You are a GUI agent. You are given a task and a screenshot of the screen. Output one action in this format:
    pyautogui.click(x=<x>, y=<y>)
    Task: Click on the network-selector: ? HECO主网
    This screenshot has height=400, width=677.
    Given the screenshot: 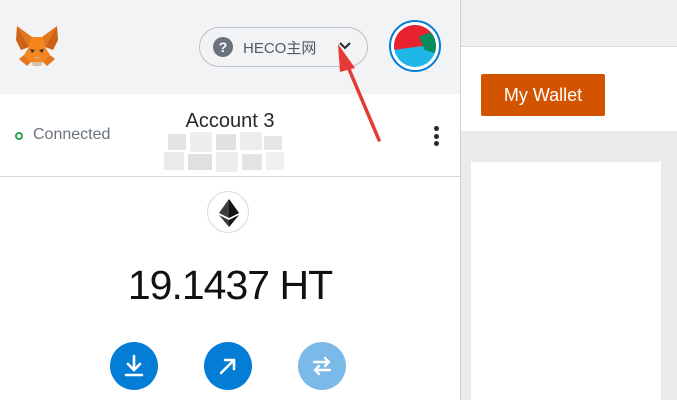 What is the action you would take?
    pyautogui.click(x=283, y=47)
    